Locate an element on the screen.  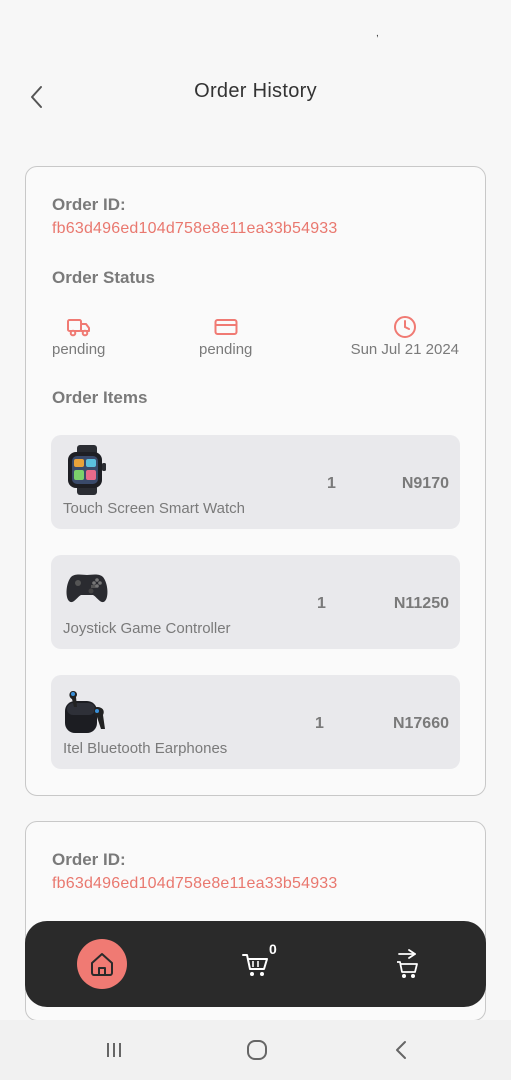
item-name: Itel Bluetooth Earphones is located at coordinates (145, 748).